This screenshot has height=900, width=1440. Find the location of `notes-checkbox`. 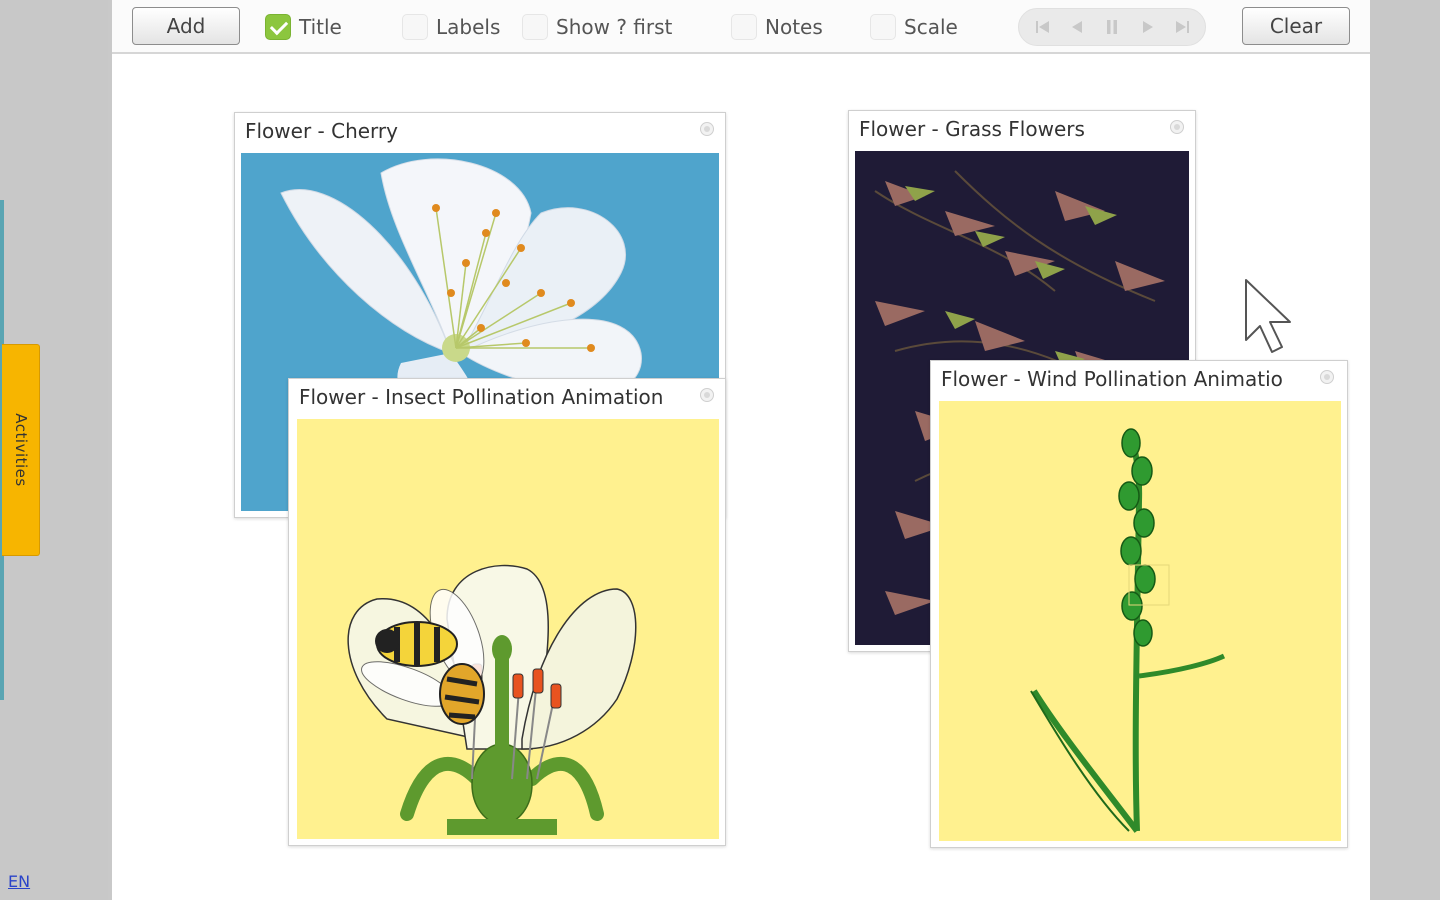

notes-checkbox is located at coordinates (744, 27).